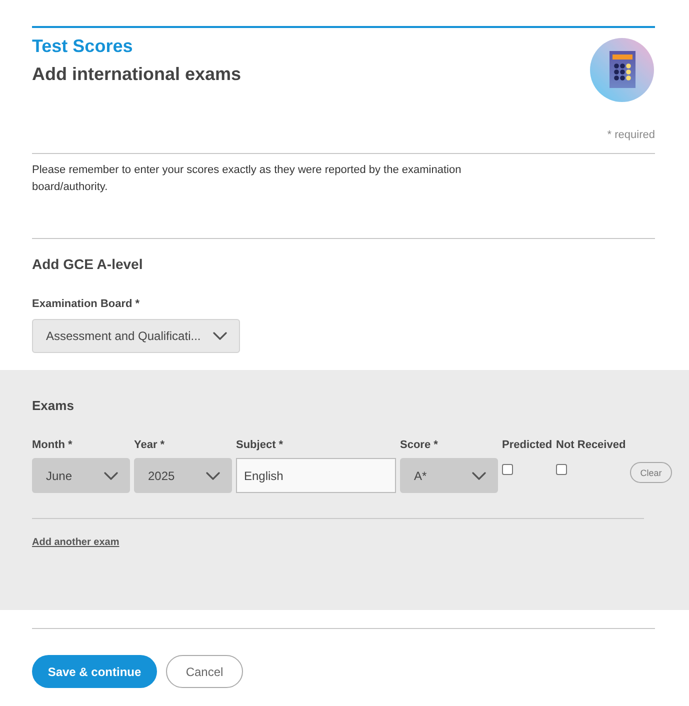 This screenshot has height=706, width=689. I want to click on predicted-checkbox, so click(507, 469).